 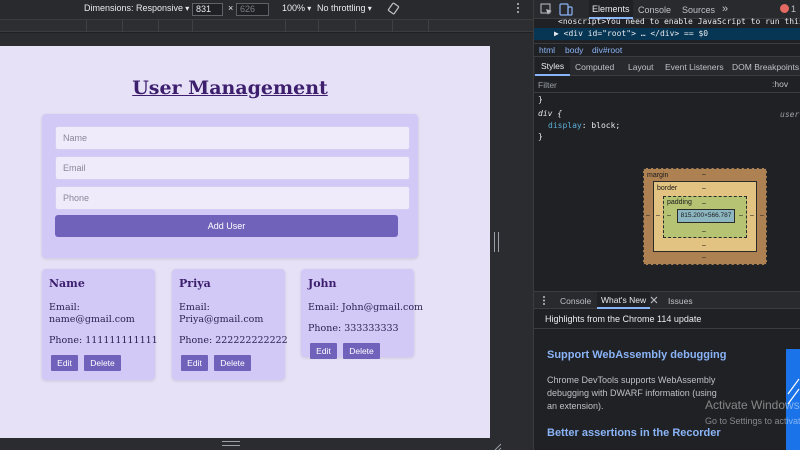 What do you see at coordinates (784, 8) in the screenshot?
I see `error-icon` at bounding box center [784, 8].